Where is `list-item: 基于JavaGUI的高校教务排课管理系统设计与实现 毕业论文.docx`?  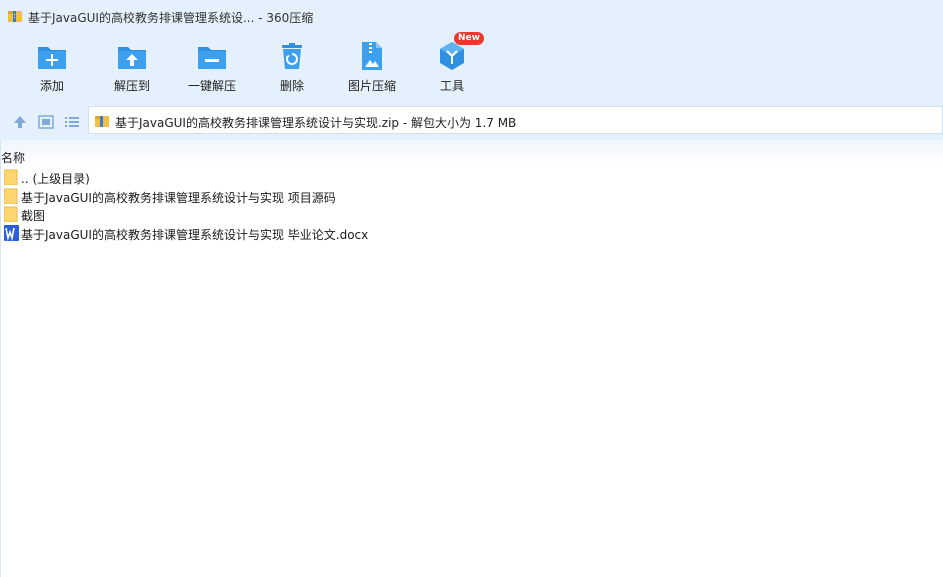
list-item: 基于JavaGUI的高校教务排课管理系统设计与实现 毕业论文.docx is located at coordinates (471, 233).